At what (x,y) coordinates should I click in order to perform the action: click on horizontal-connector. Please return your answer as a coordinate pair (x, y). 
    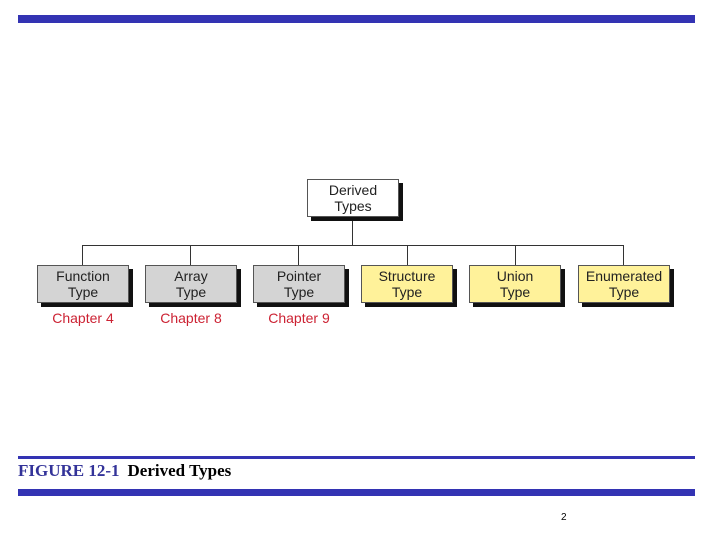
    Looking at the image, I should click on (353, 245).